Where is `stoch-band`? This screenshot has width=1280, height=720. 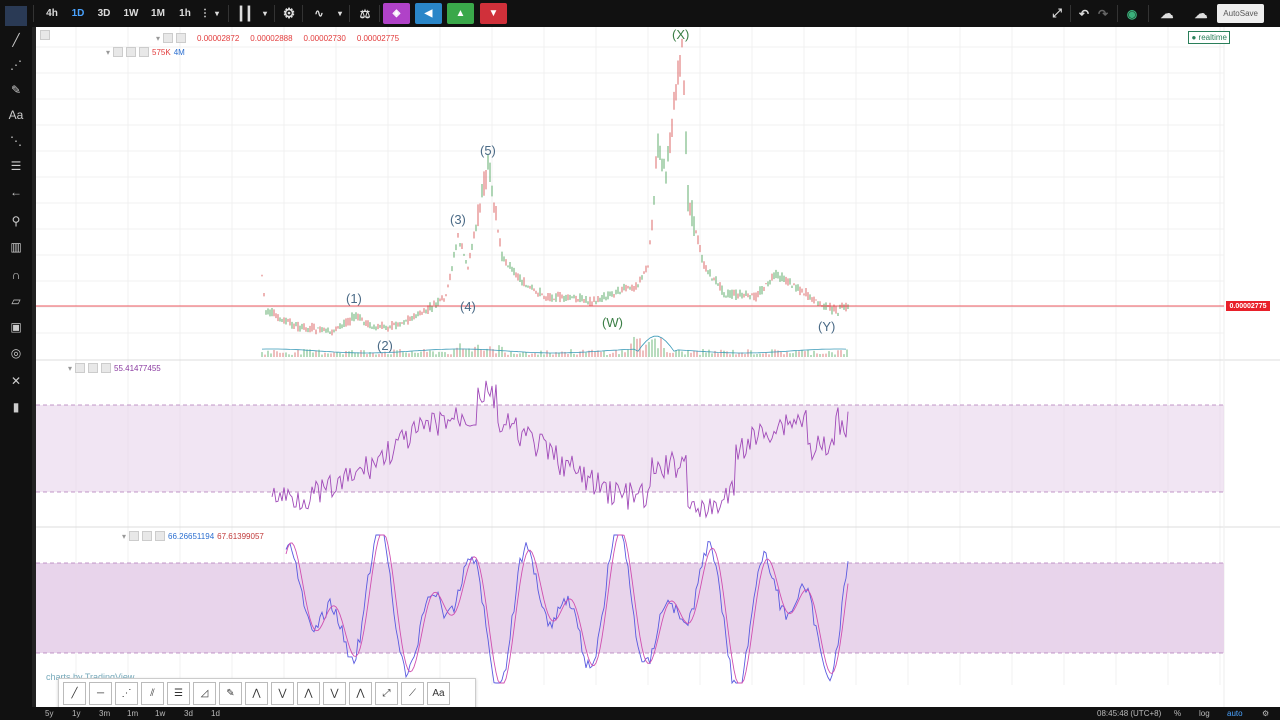 stoch-band is located at coordinates (630, 608).